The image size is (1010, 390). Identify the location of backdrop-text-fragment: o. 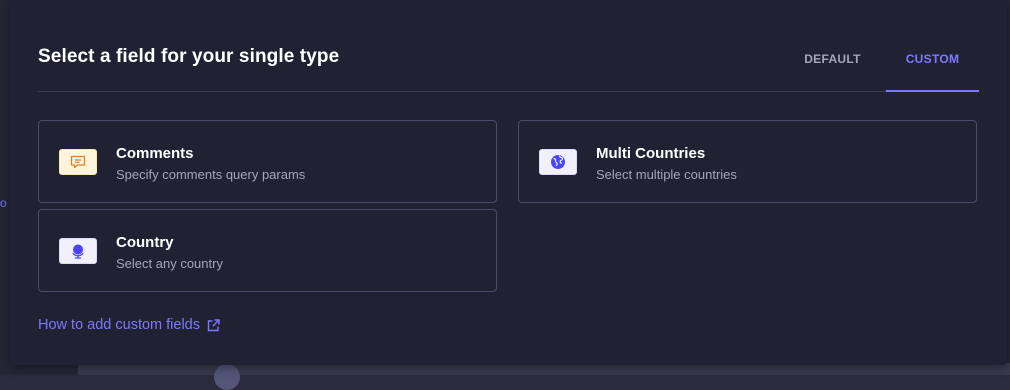
(3, 203).